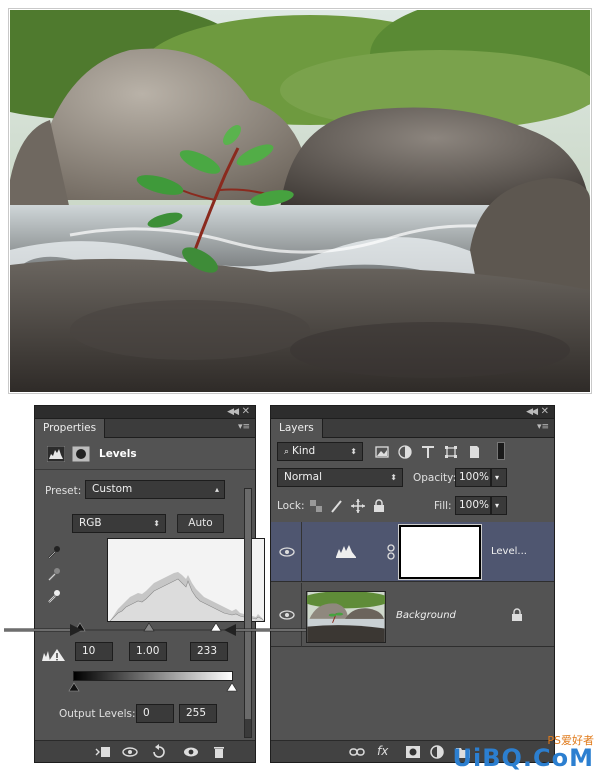 The image size is (600, 776). I want to click on pixel-layer-filter-icon, so click(382, 452).